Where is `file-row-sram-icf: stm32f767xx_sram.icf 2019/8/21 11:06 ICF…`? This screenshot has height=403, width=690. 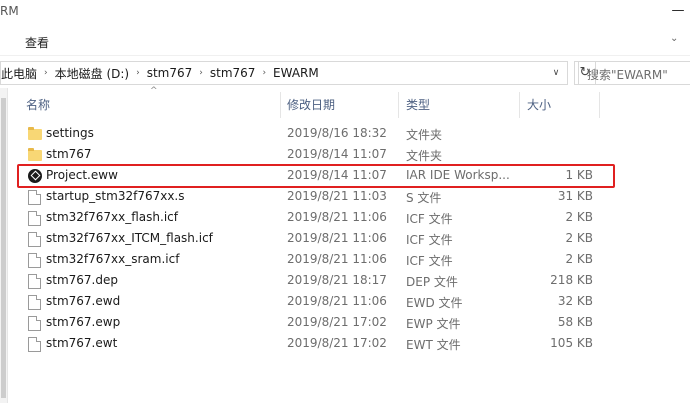 file-row-sram-icf: stm32f767xx_sram.icf 2019/8/21 11:06 ICF… is located at coordinates (345, 260).